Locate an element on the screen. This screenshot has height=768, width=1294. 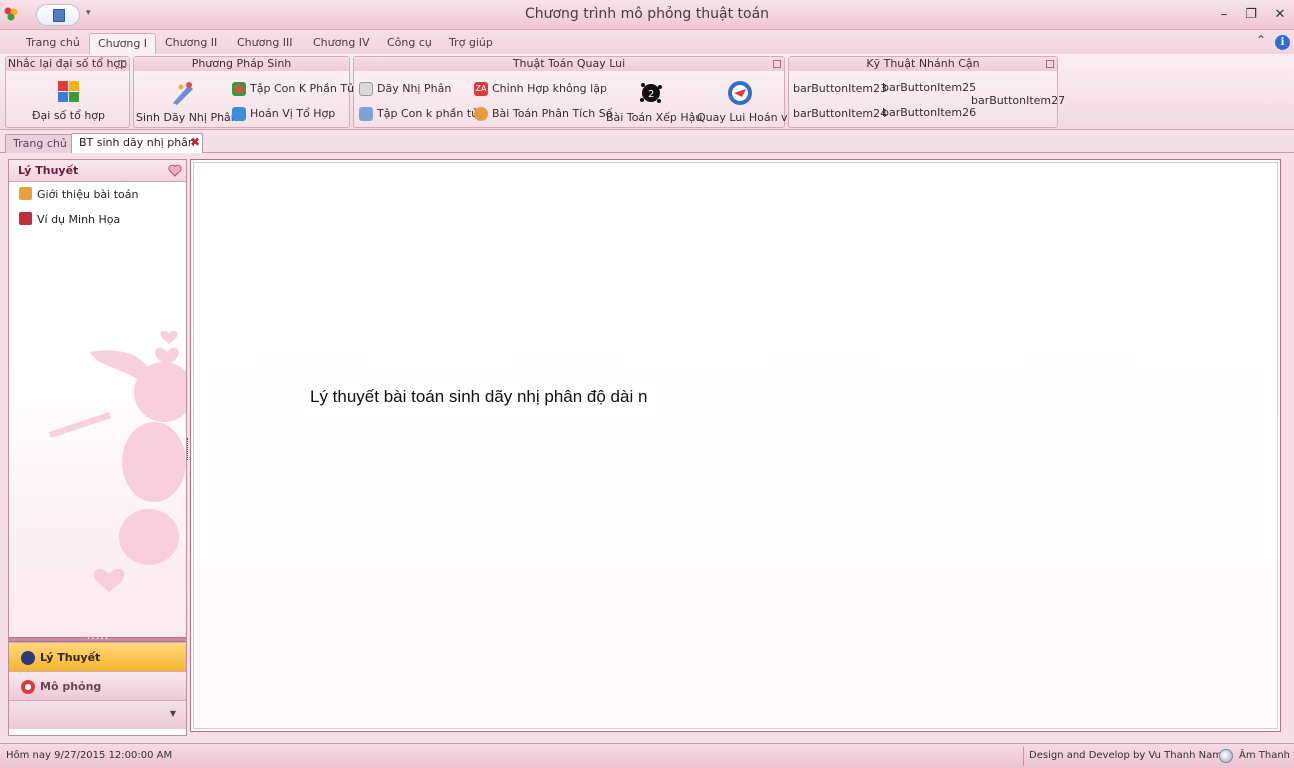
button-label: Hoán Vị Tổ Hợp is located at coordinates (293, 113).